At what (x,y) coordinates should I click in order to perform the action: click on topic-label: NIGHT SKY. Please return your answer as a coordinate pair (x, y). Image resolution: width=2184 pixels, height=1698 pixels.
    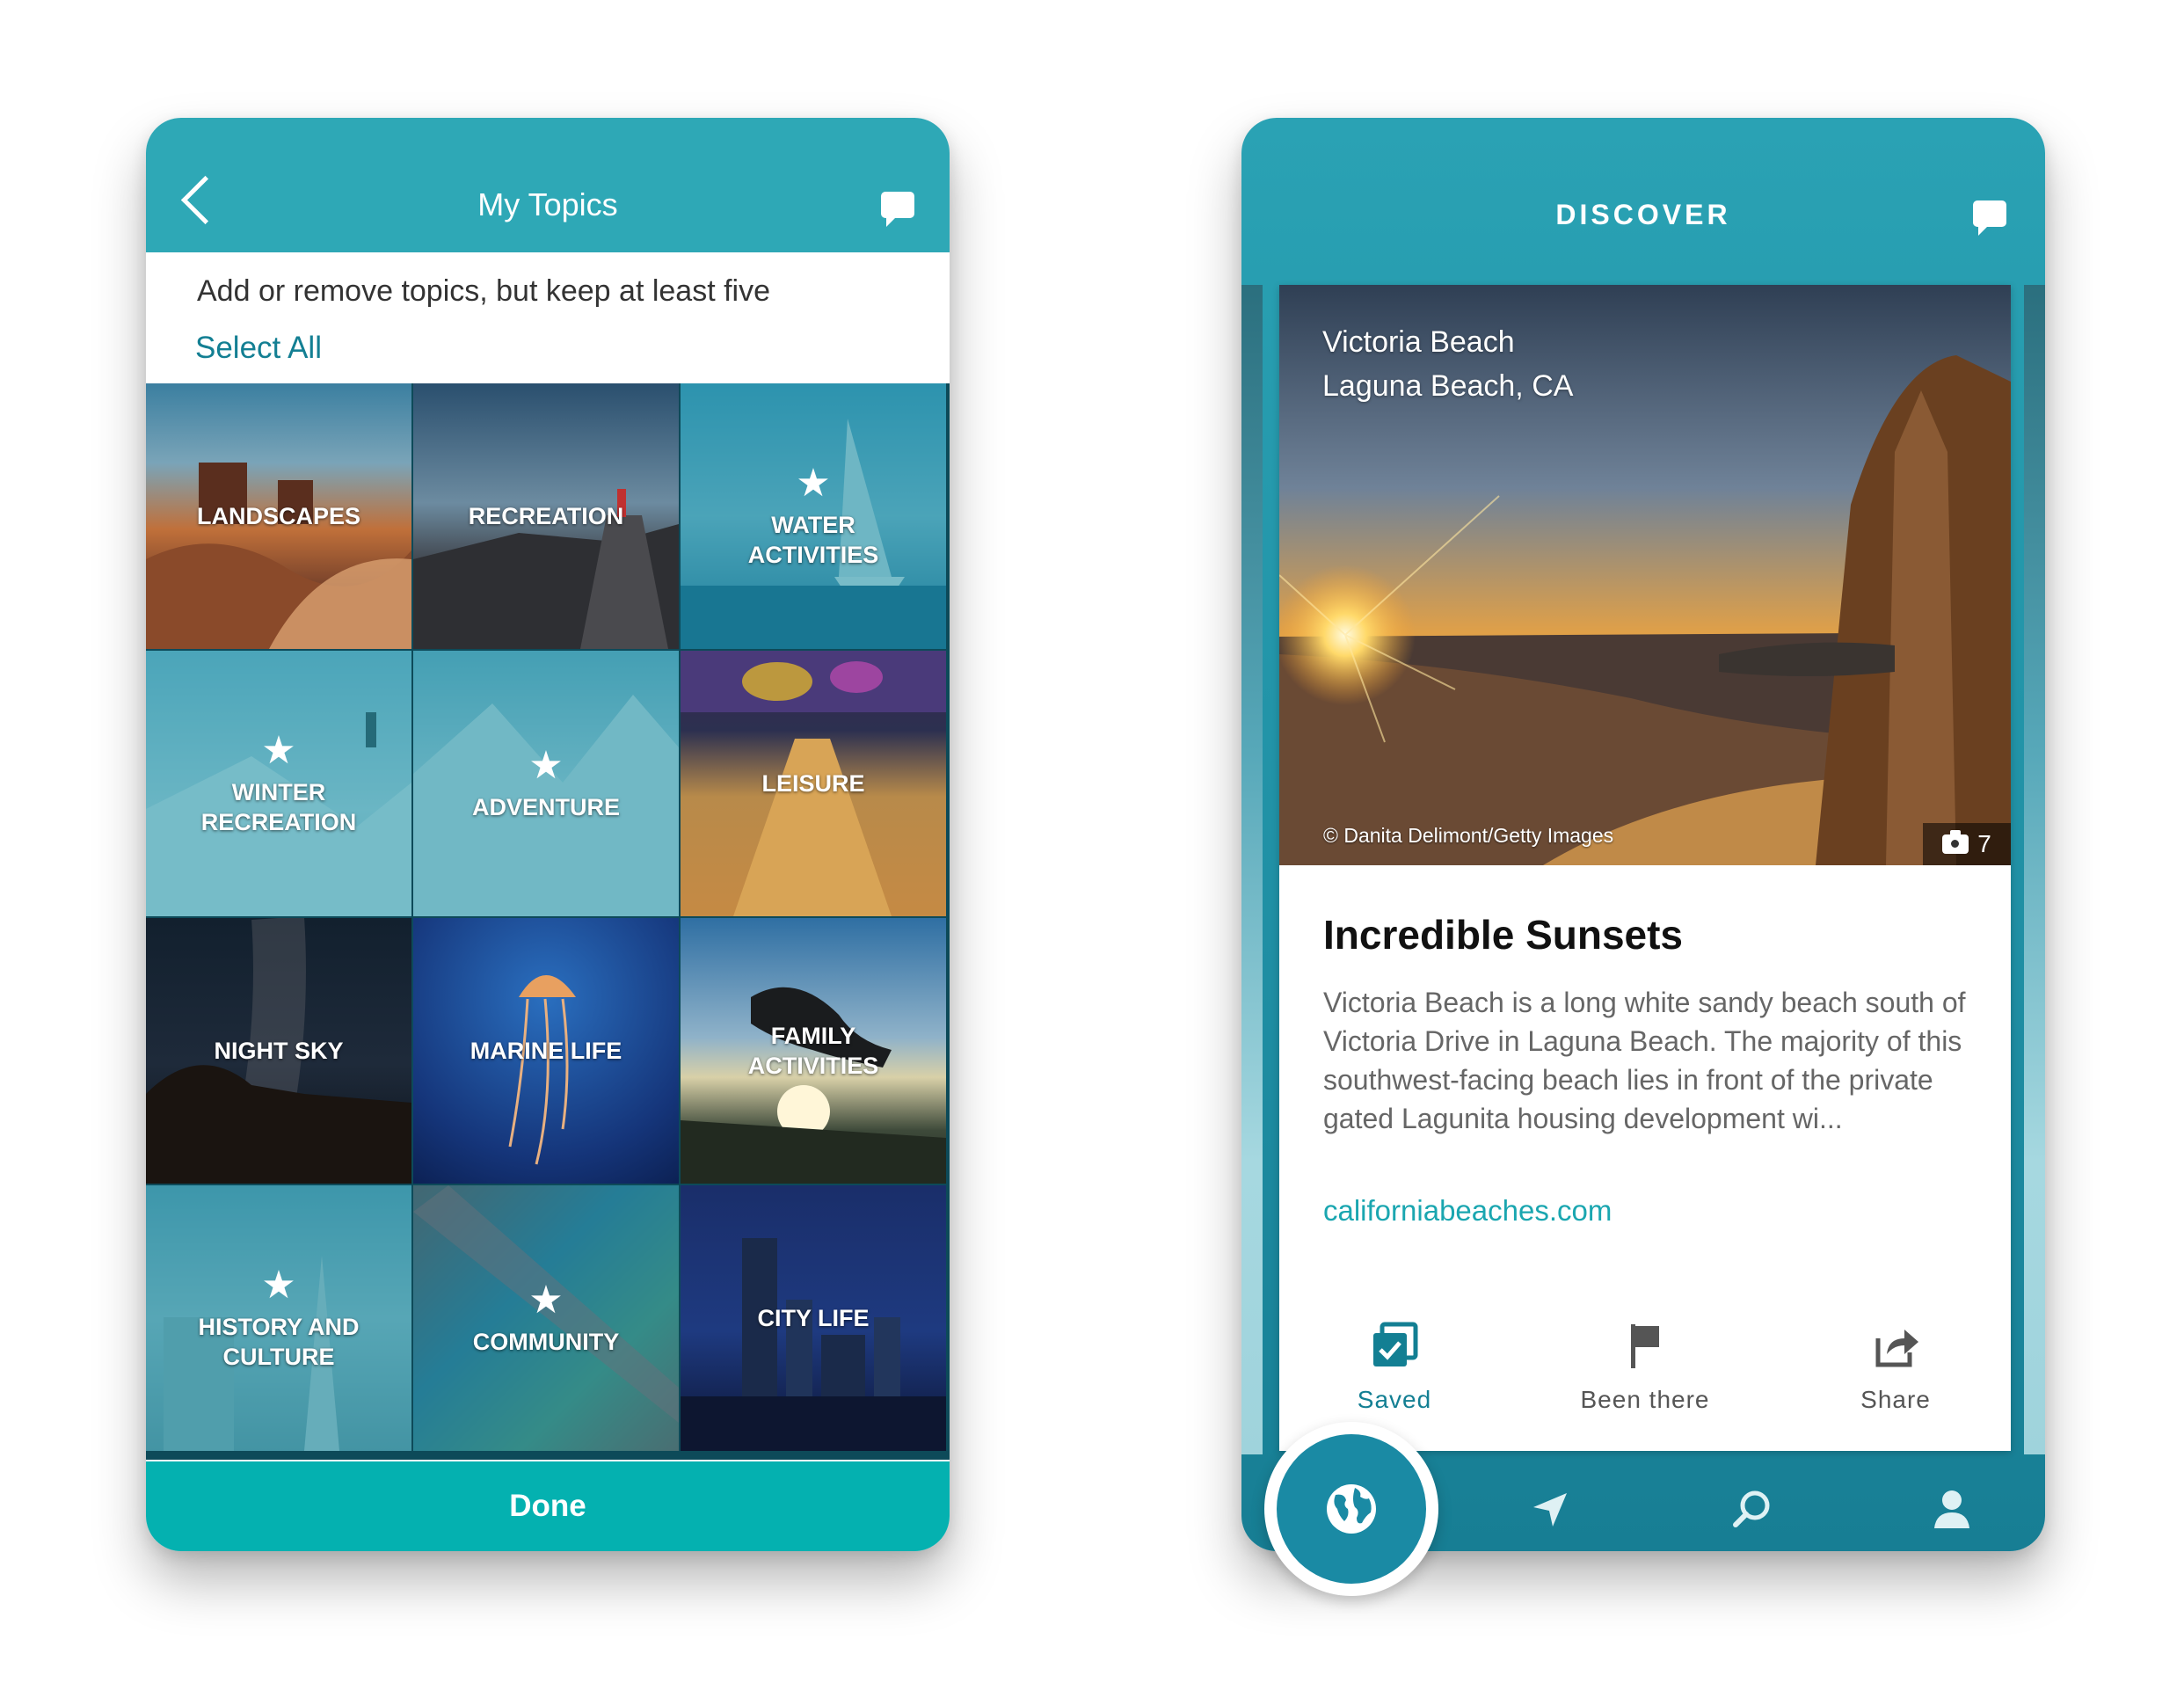
    Looking at the image, I should click on (279, 1051).